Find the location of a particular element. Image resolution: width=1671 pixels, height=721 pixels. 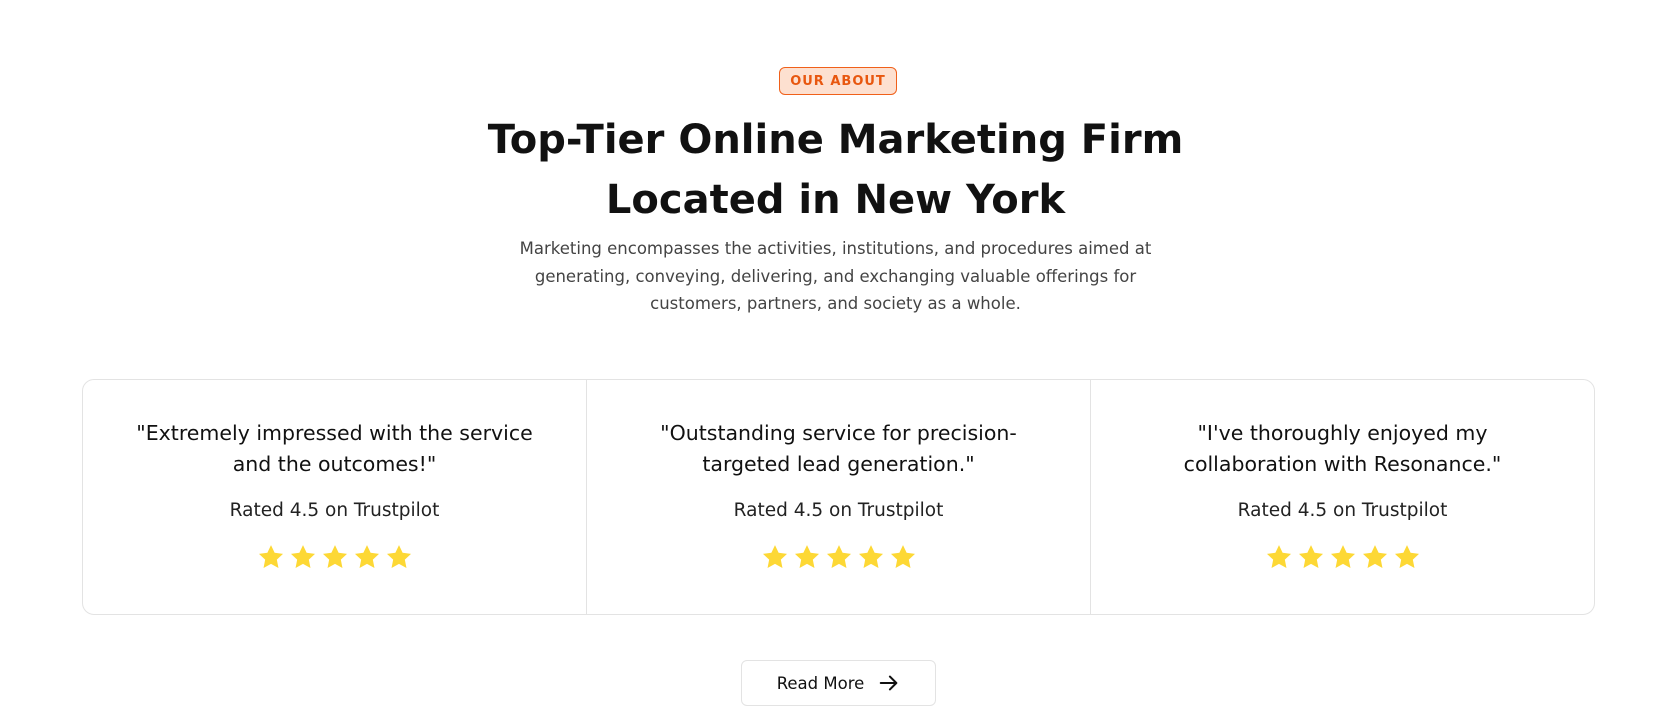

title-line-2: Located in New York is located at coordinates (835, 200).